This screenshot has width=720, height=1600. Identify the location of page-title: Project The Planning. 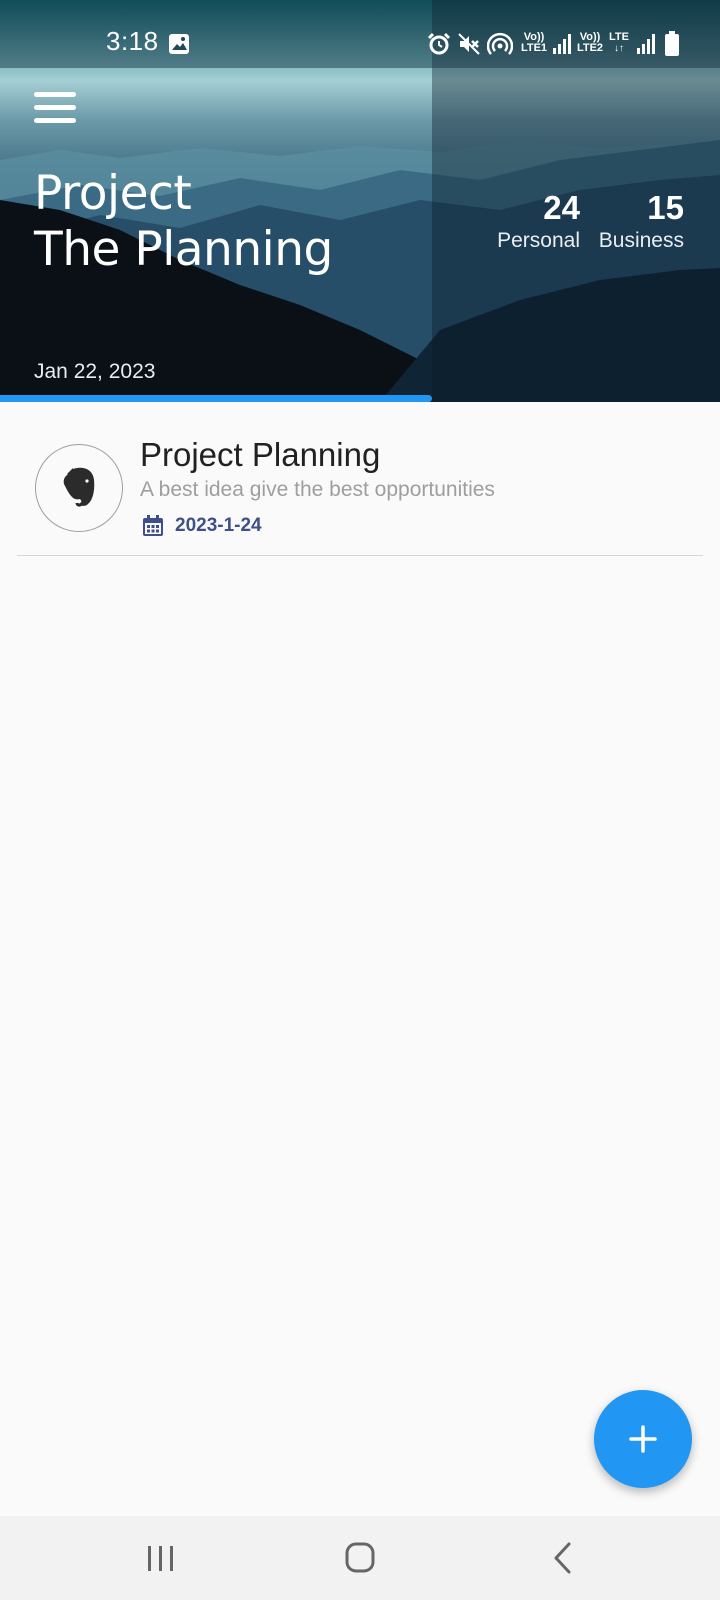
(183, 222).